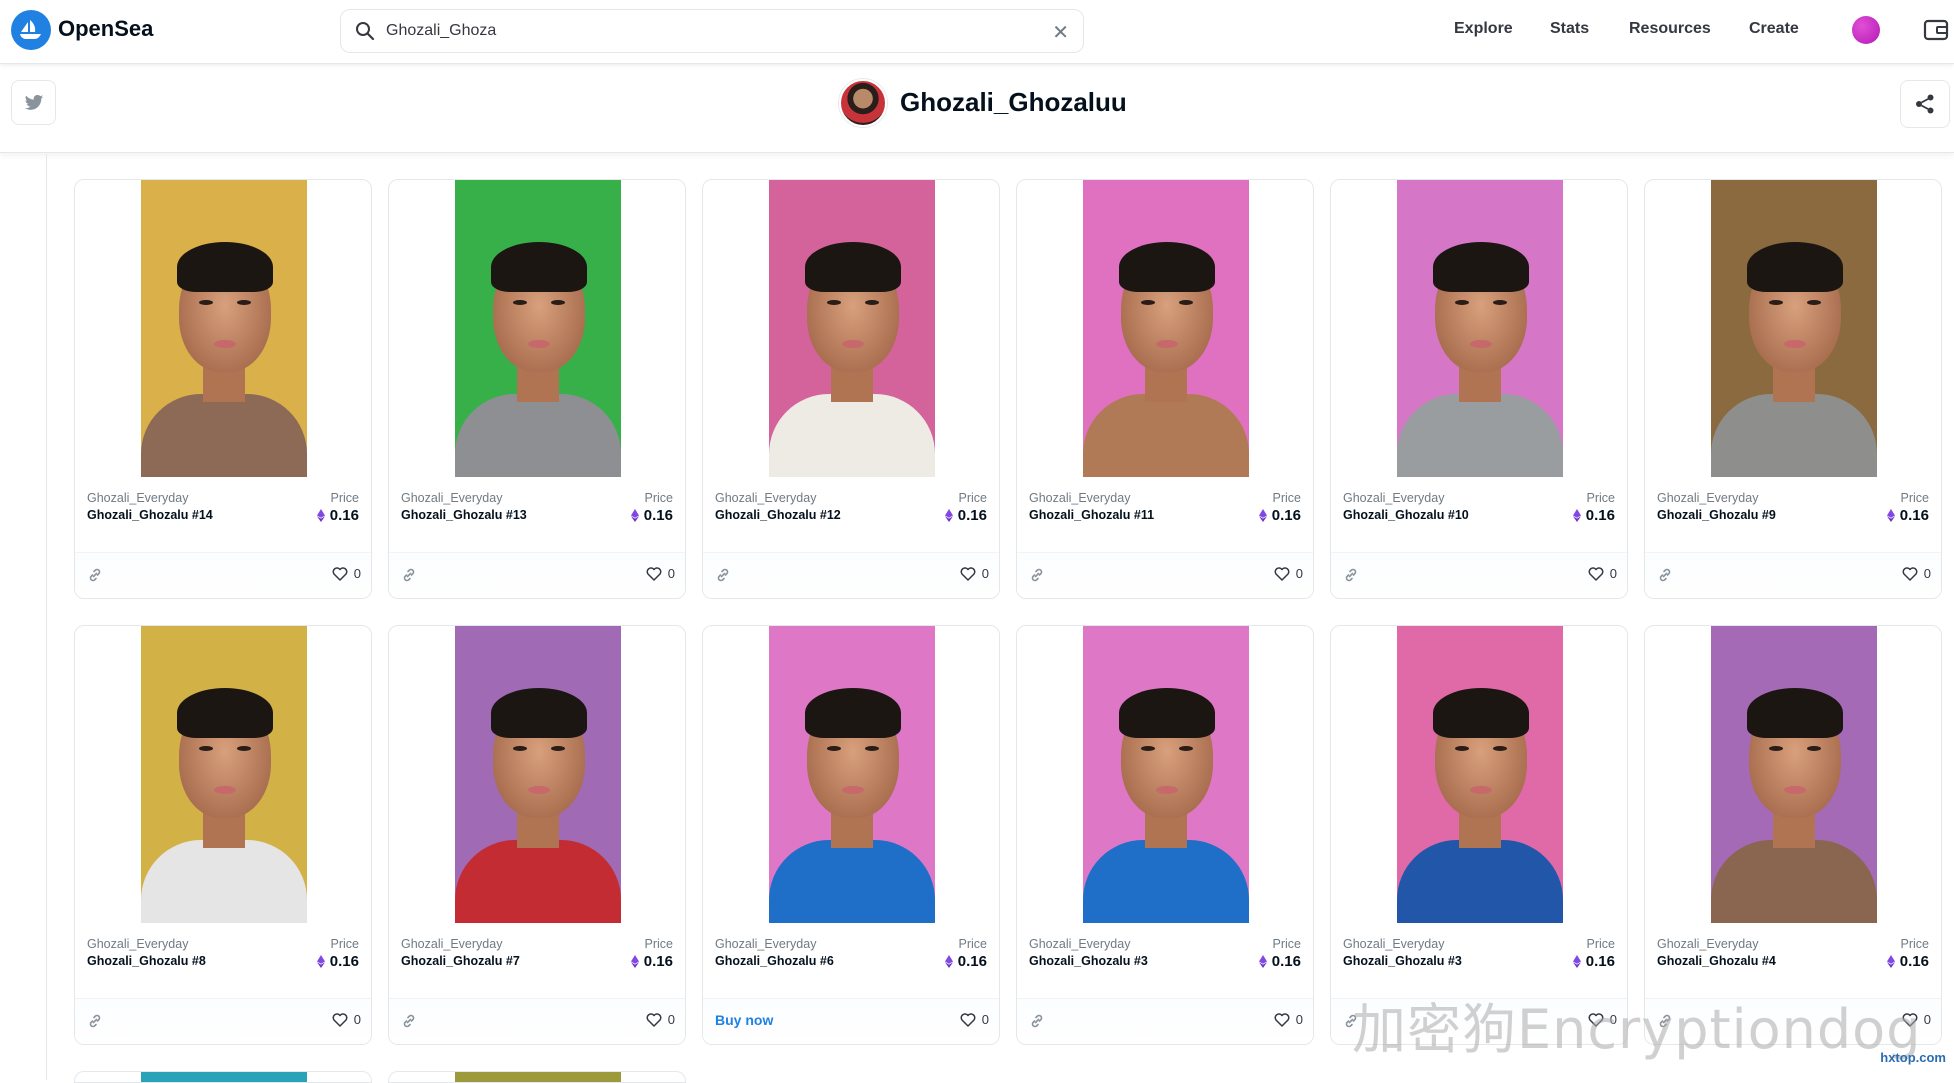  I want to click on share-icon, so click(1925, 104).